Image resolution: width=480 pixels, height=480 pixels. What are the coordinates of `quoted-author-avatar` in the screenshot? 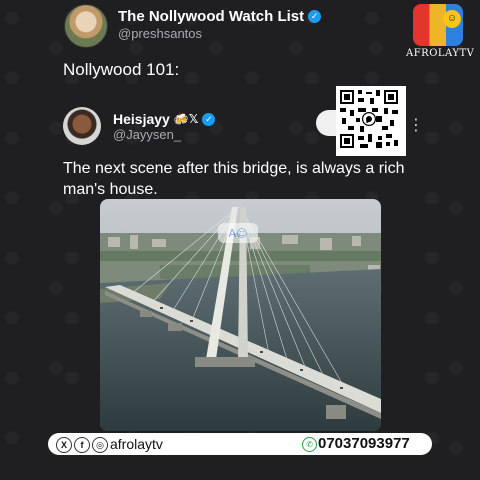 It's located at (82, 126).